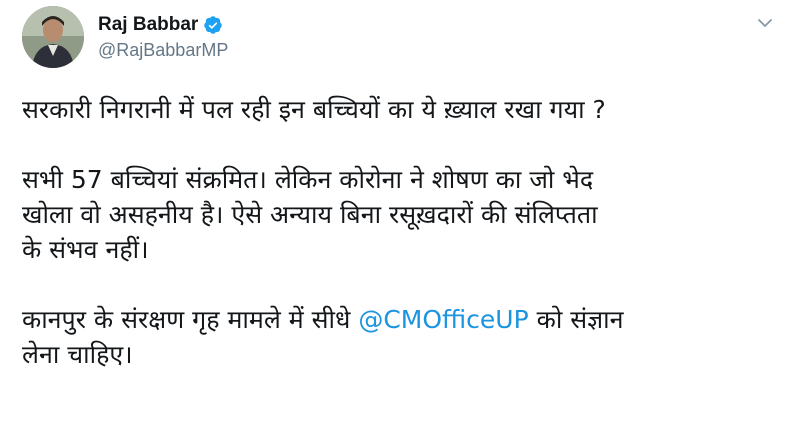 The image size is (800, 428). What do you see at coordinates (443, 319) in the screenshot?
I see `mention-link: @CMOfficeUP` at bounding box center [443, 319].